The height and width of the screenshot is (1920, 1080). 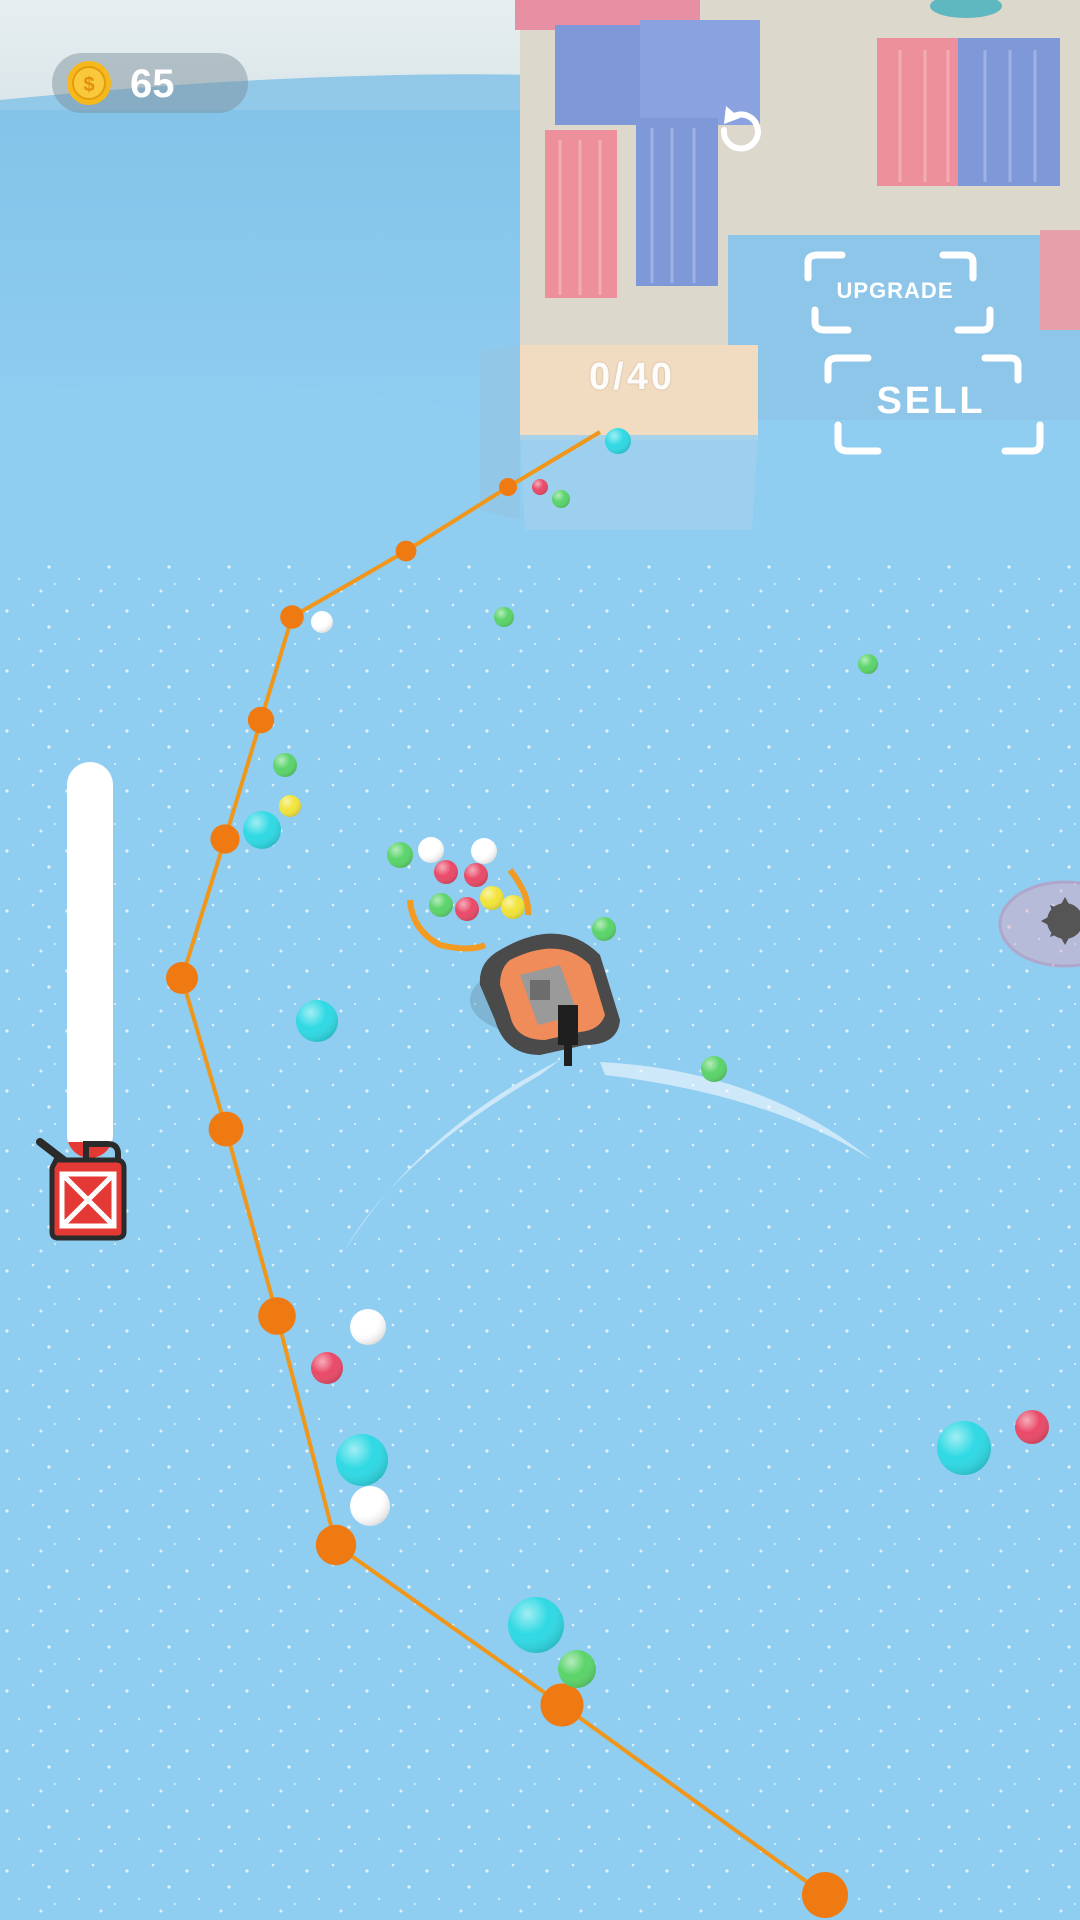 I want to click on coin-icon: $, so click(x=89, y=83).